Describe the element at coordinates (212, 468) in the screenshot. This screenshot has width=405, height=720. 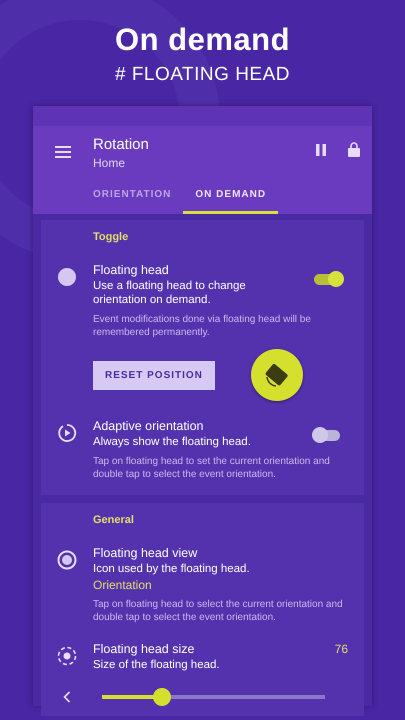
I see `setting-note: Tap on floating head to set the current orientation and double tap to select the event orientation.` at that location.